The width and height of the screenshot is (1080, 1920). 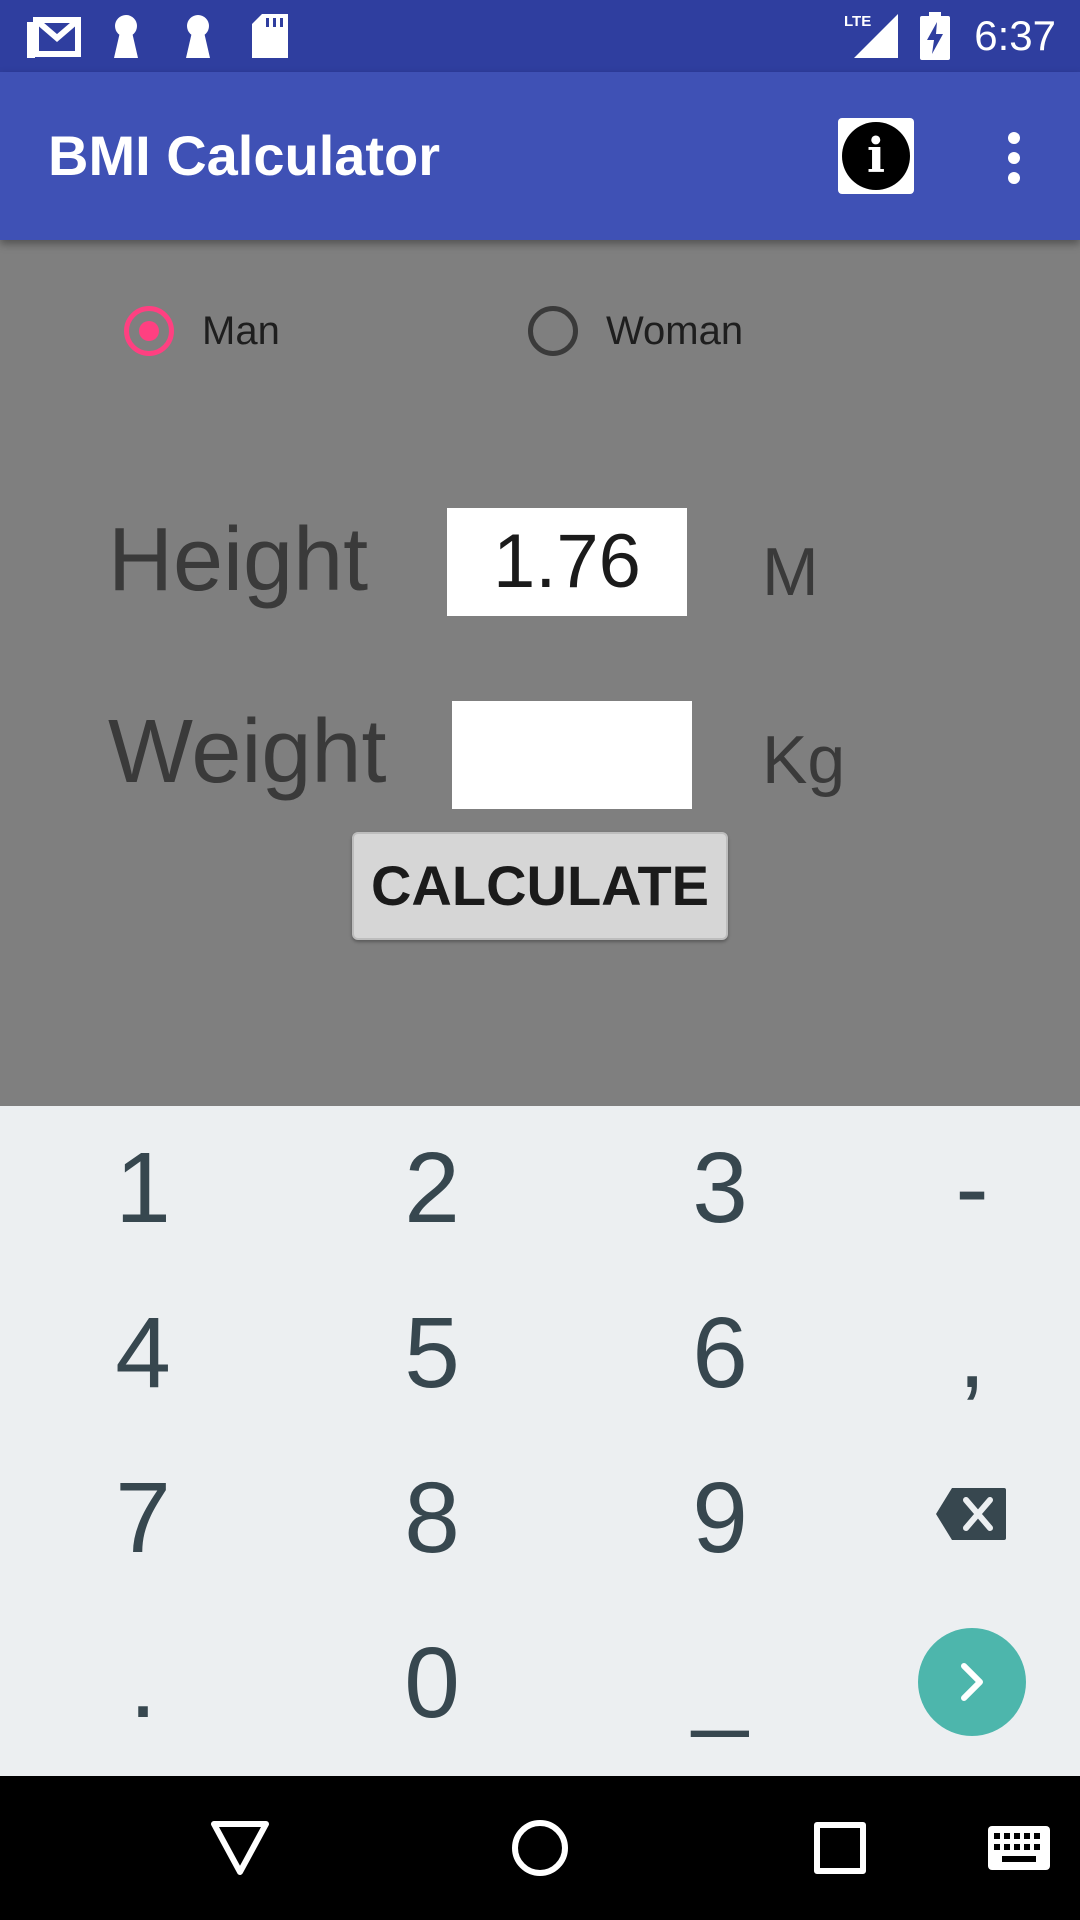 I want to click on calculate-button: CALCULATE, so click(x=540, y=886).